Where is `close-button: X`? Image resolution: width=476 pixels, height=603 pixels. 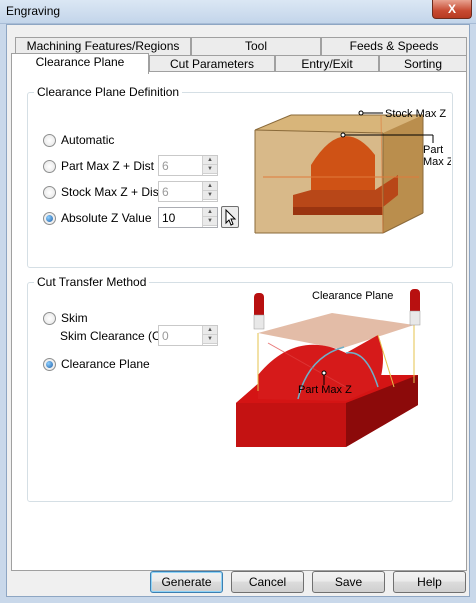 close-button: X is located at coordinates (452, 9).